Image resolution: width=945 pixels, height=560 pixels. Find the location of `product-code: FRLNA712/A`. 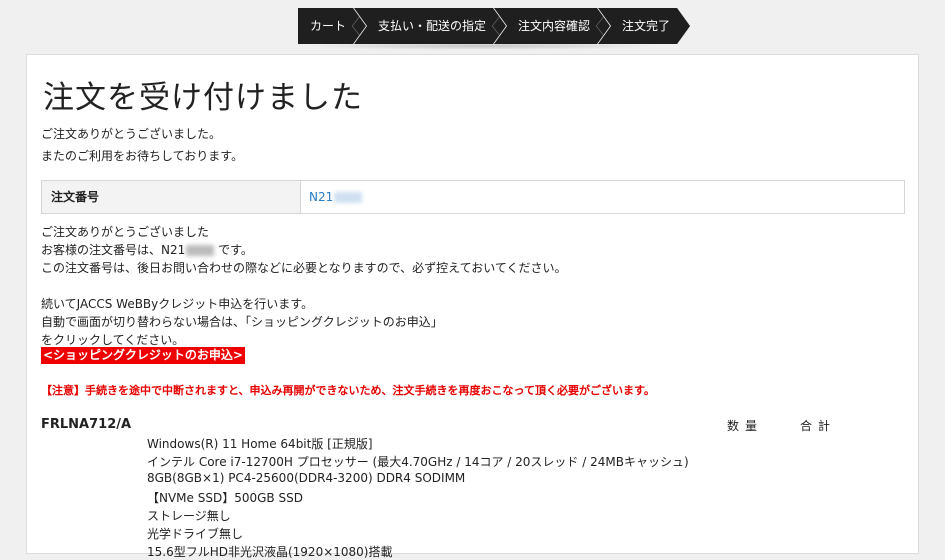

product-code: FRLNA712/A is located at coordinates (86, 424).